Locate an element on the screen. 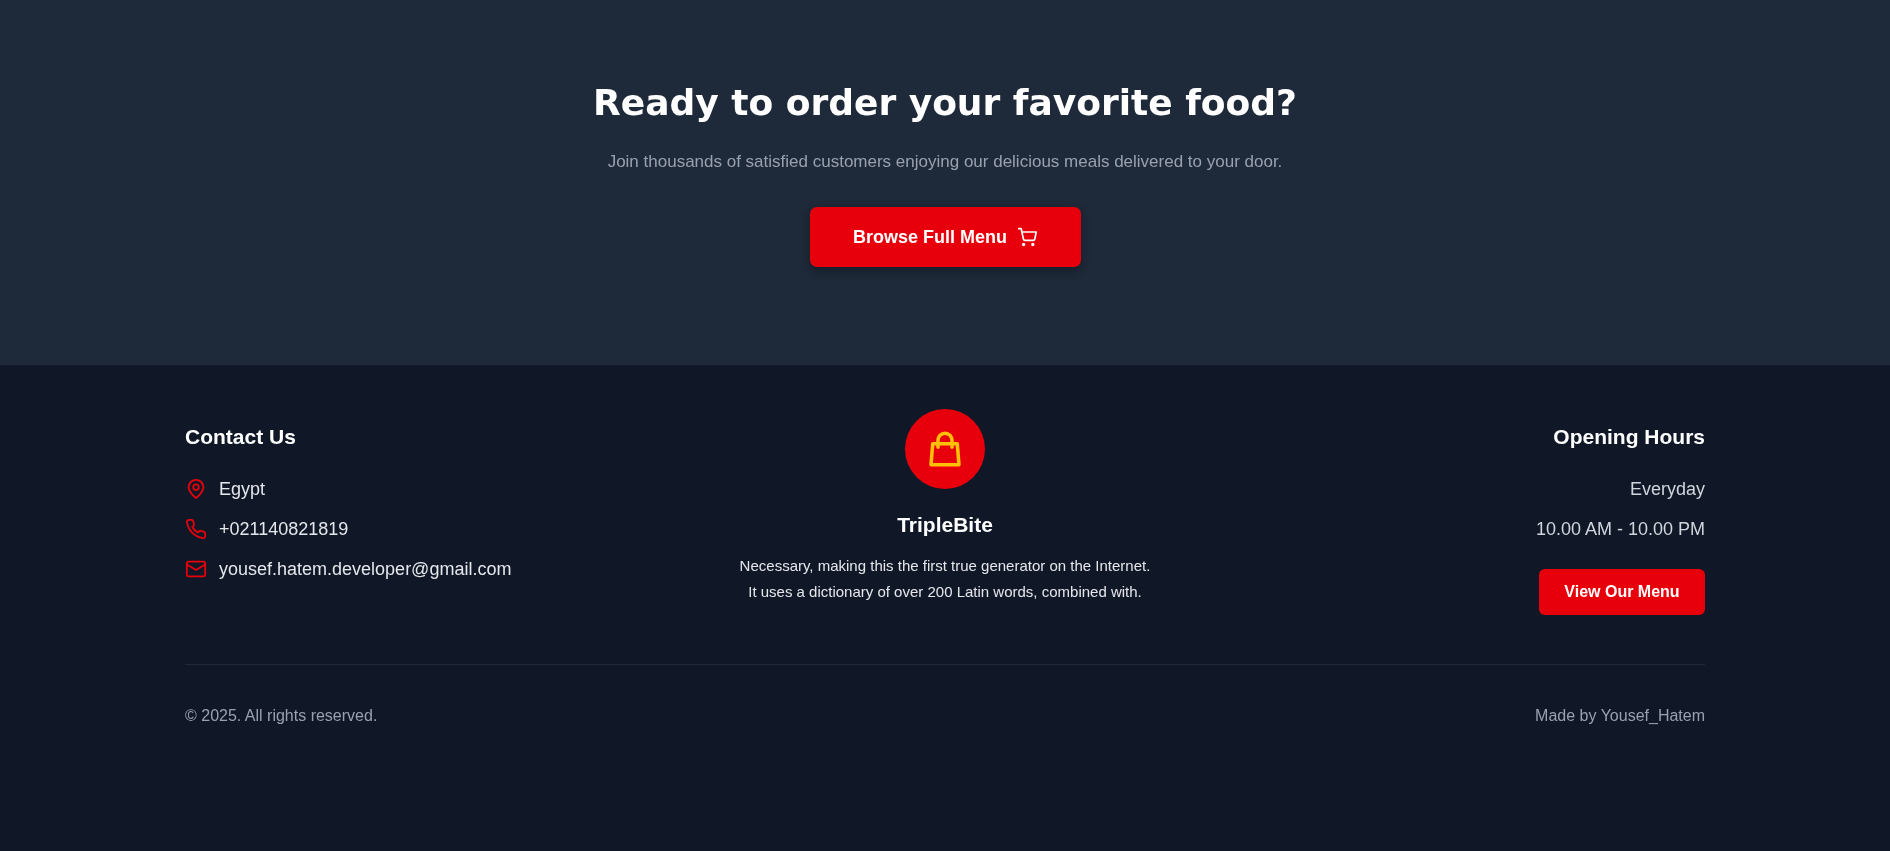 The width and height of the screenshot is (1890, 851). location-pin-icon is located at coordinates (196, 489).